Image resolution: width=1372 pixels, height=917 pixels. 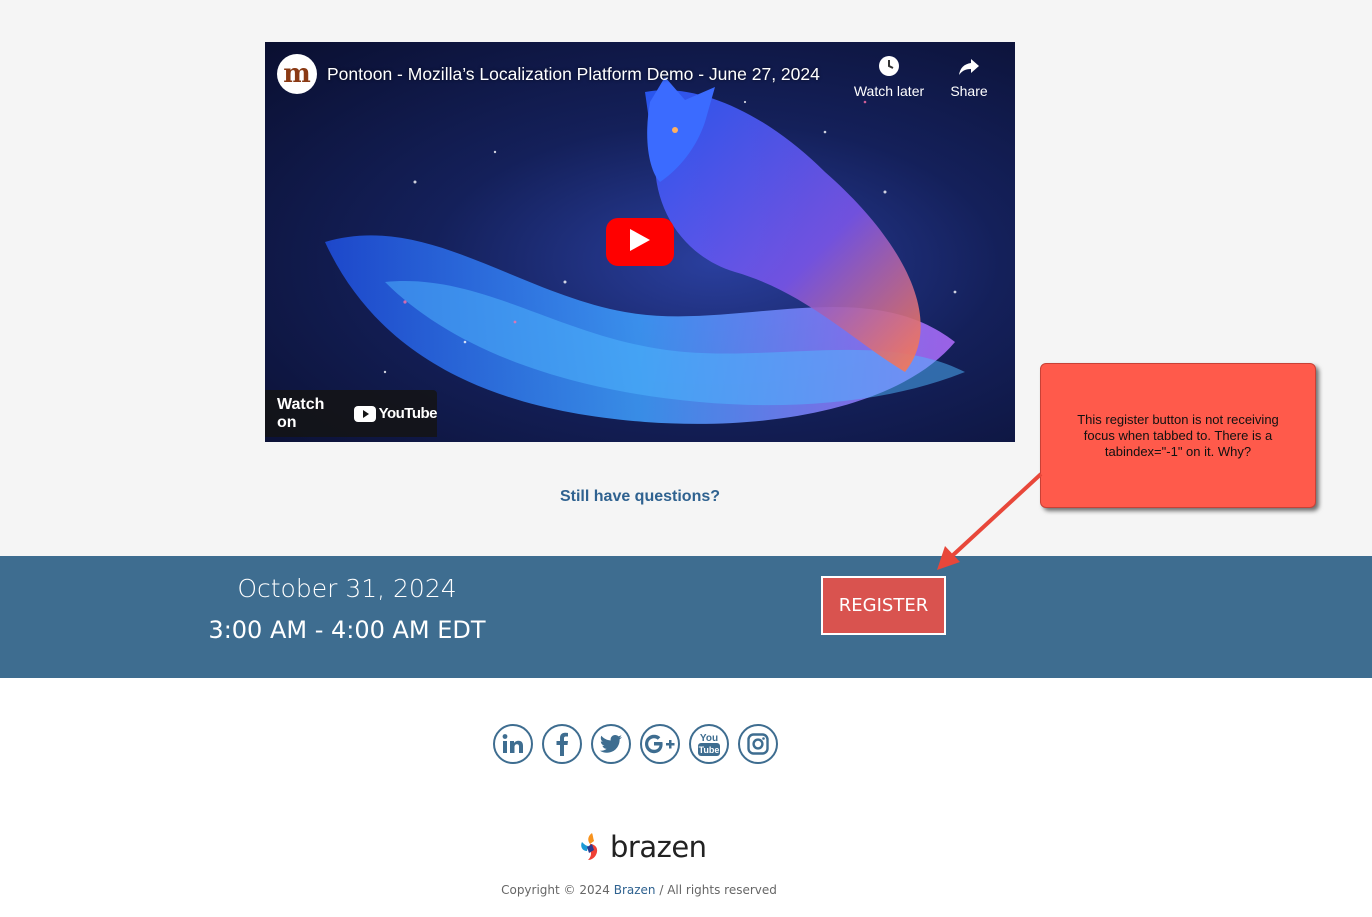 What do you see at coordinates (301, 413) in the screenshot?
I see `watch-on-label: Watch on` at bounding box center [301, 413].